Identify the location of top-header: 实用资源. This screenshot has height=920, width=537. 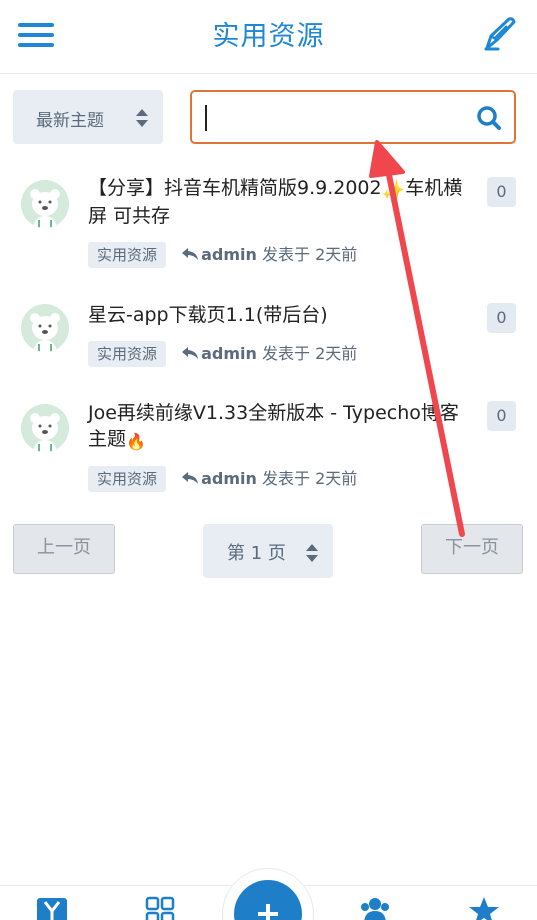
(268, 37).